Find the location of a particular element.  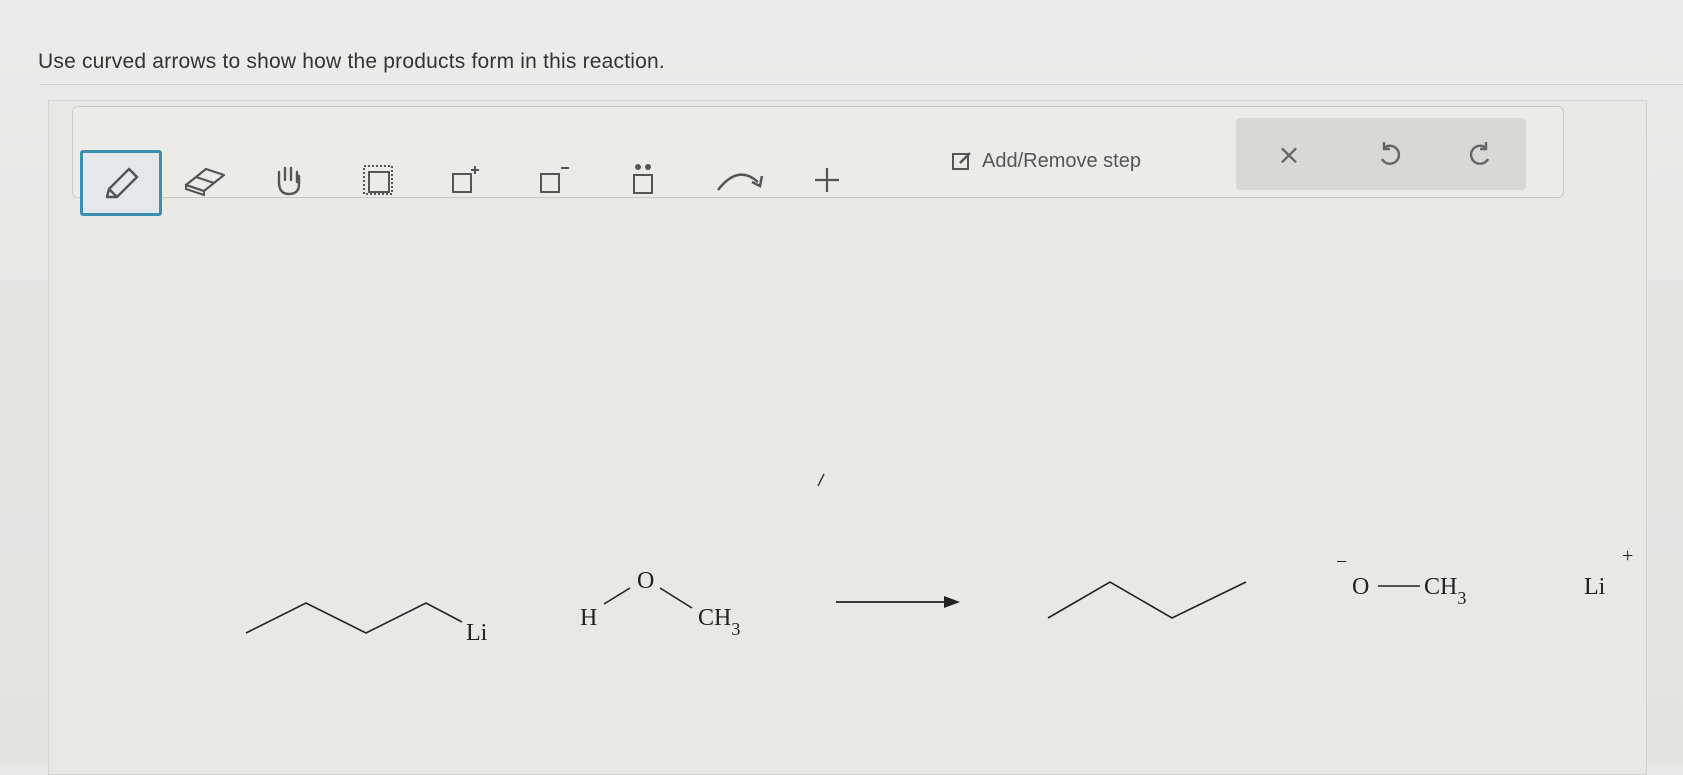

o-label-methoxide: O is located at coordinates (1360, 587).